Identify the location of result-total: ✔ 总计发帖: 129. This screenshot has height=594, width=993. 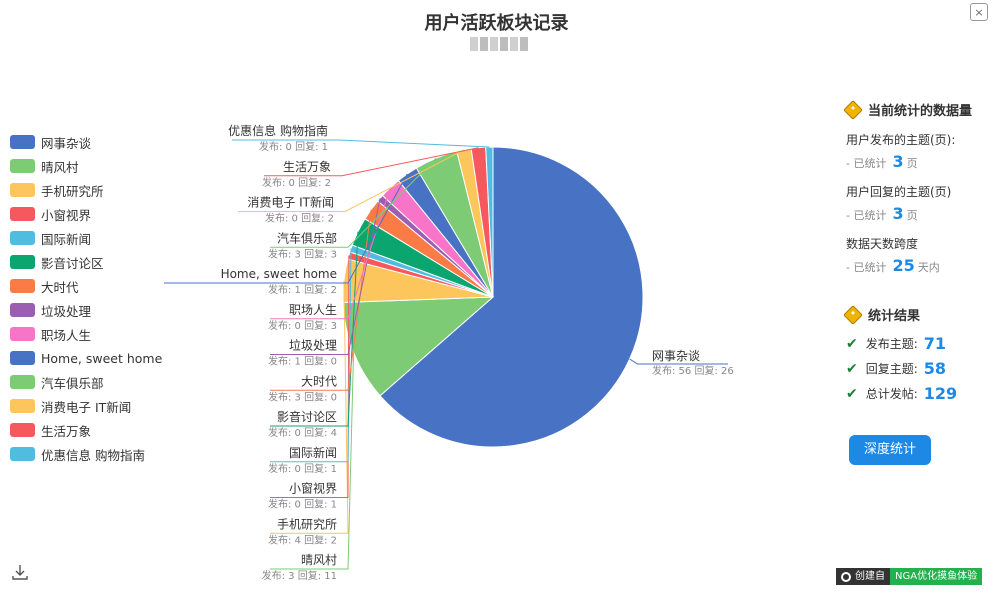
(902, 393).